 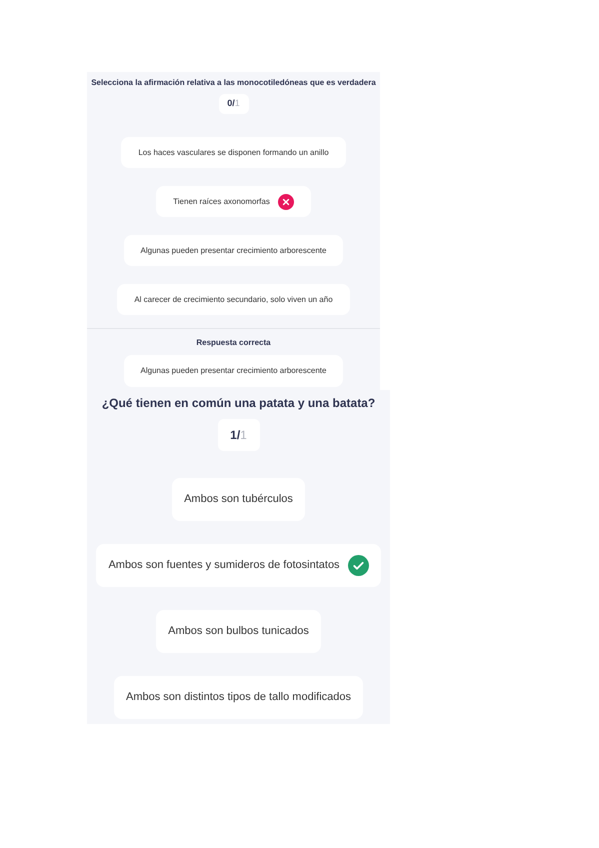 I want to click on score-text: 0/, so click(x=231, y=103).